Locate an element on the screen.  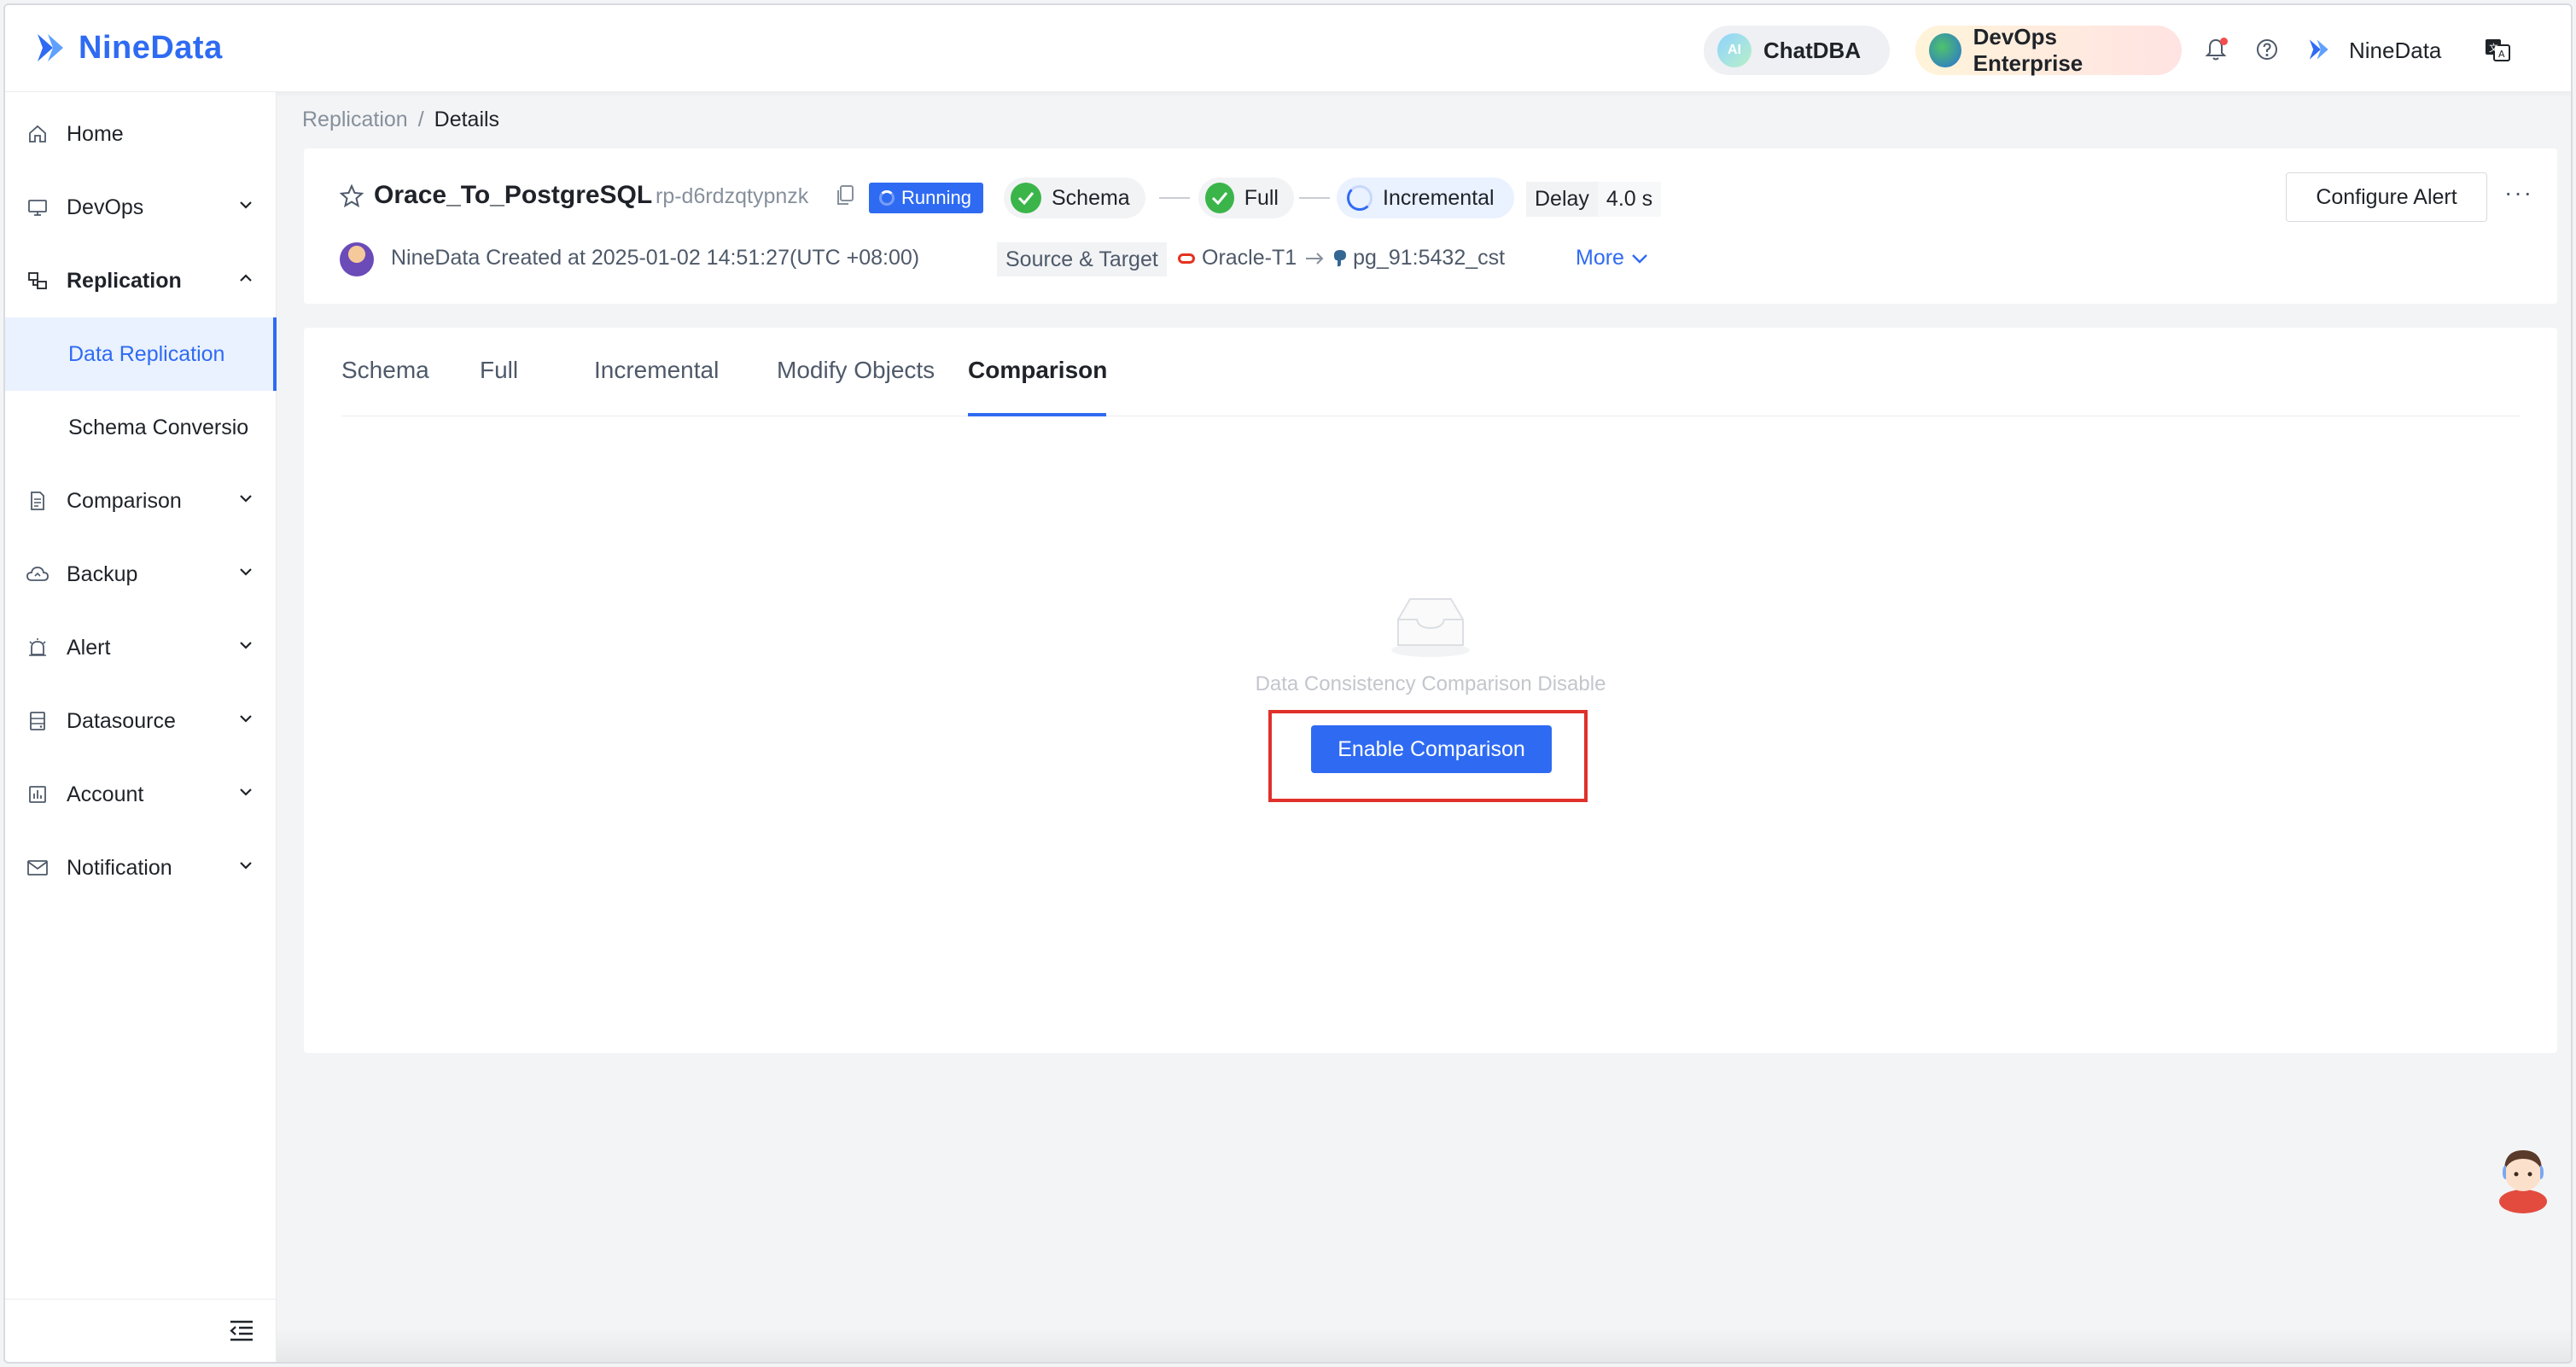
copy-icon is located at coordinates (845, 195).